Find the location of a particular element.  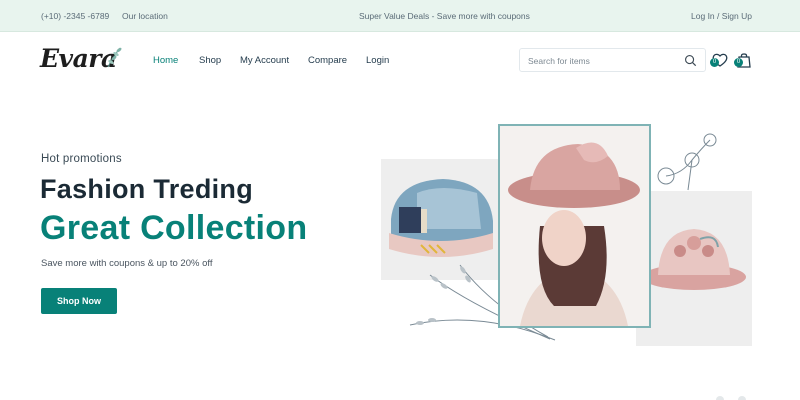

wishlist-count-badge: 0 is located at coordinates (714, 62).